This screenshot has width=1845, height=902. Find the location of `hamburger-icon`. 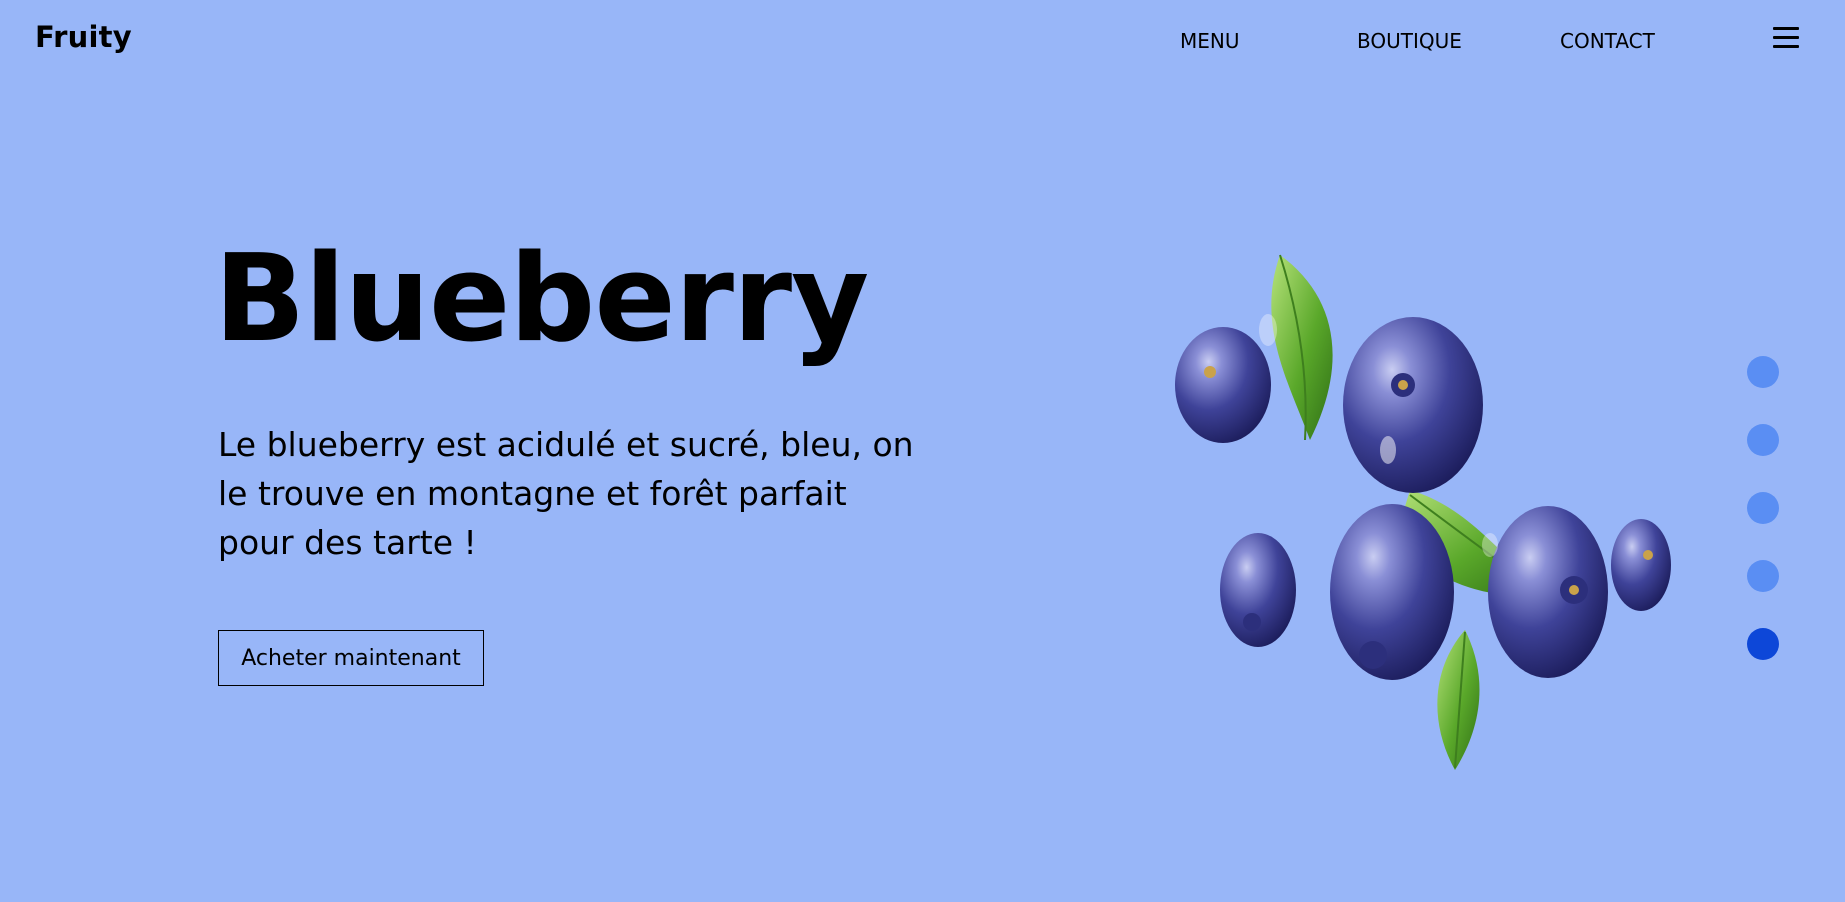

hamburger-icon is located at coordinates (1786, 38).